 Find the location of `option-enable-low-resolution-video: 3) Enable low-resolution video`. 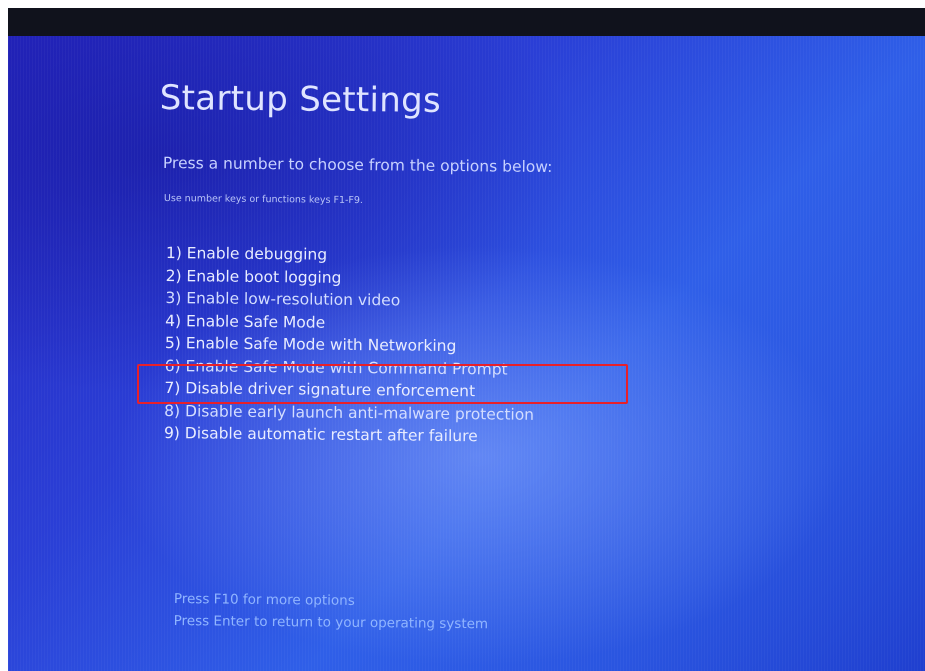

option-enable-low-resolution-video: 3) Enable low-resolution video is located at coordinates (350, 300).